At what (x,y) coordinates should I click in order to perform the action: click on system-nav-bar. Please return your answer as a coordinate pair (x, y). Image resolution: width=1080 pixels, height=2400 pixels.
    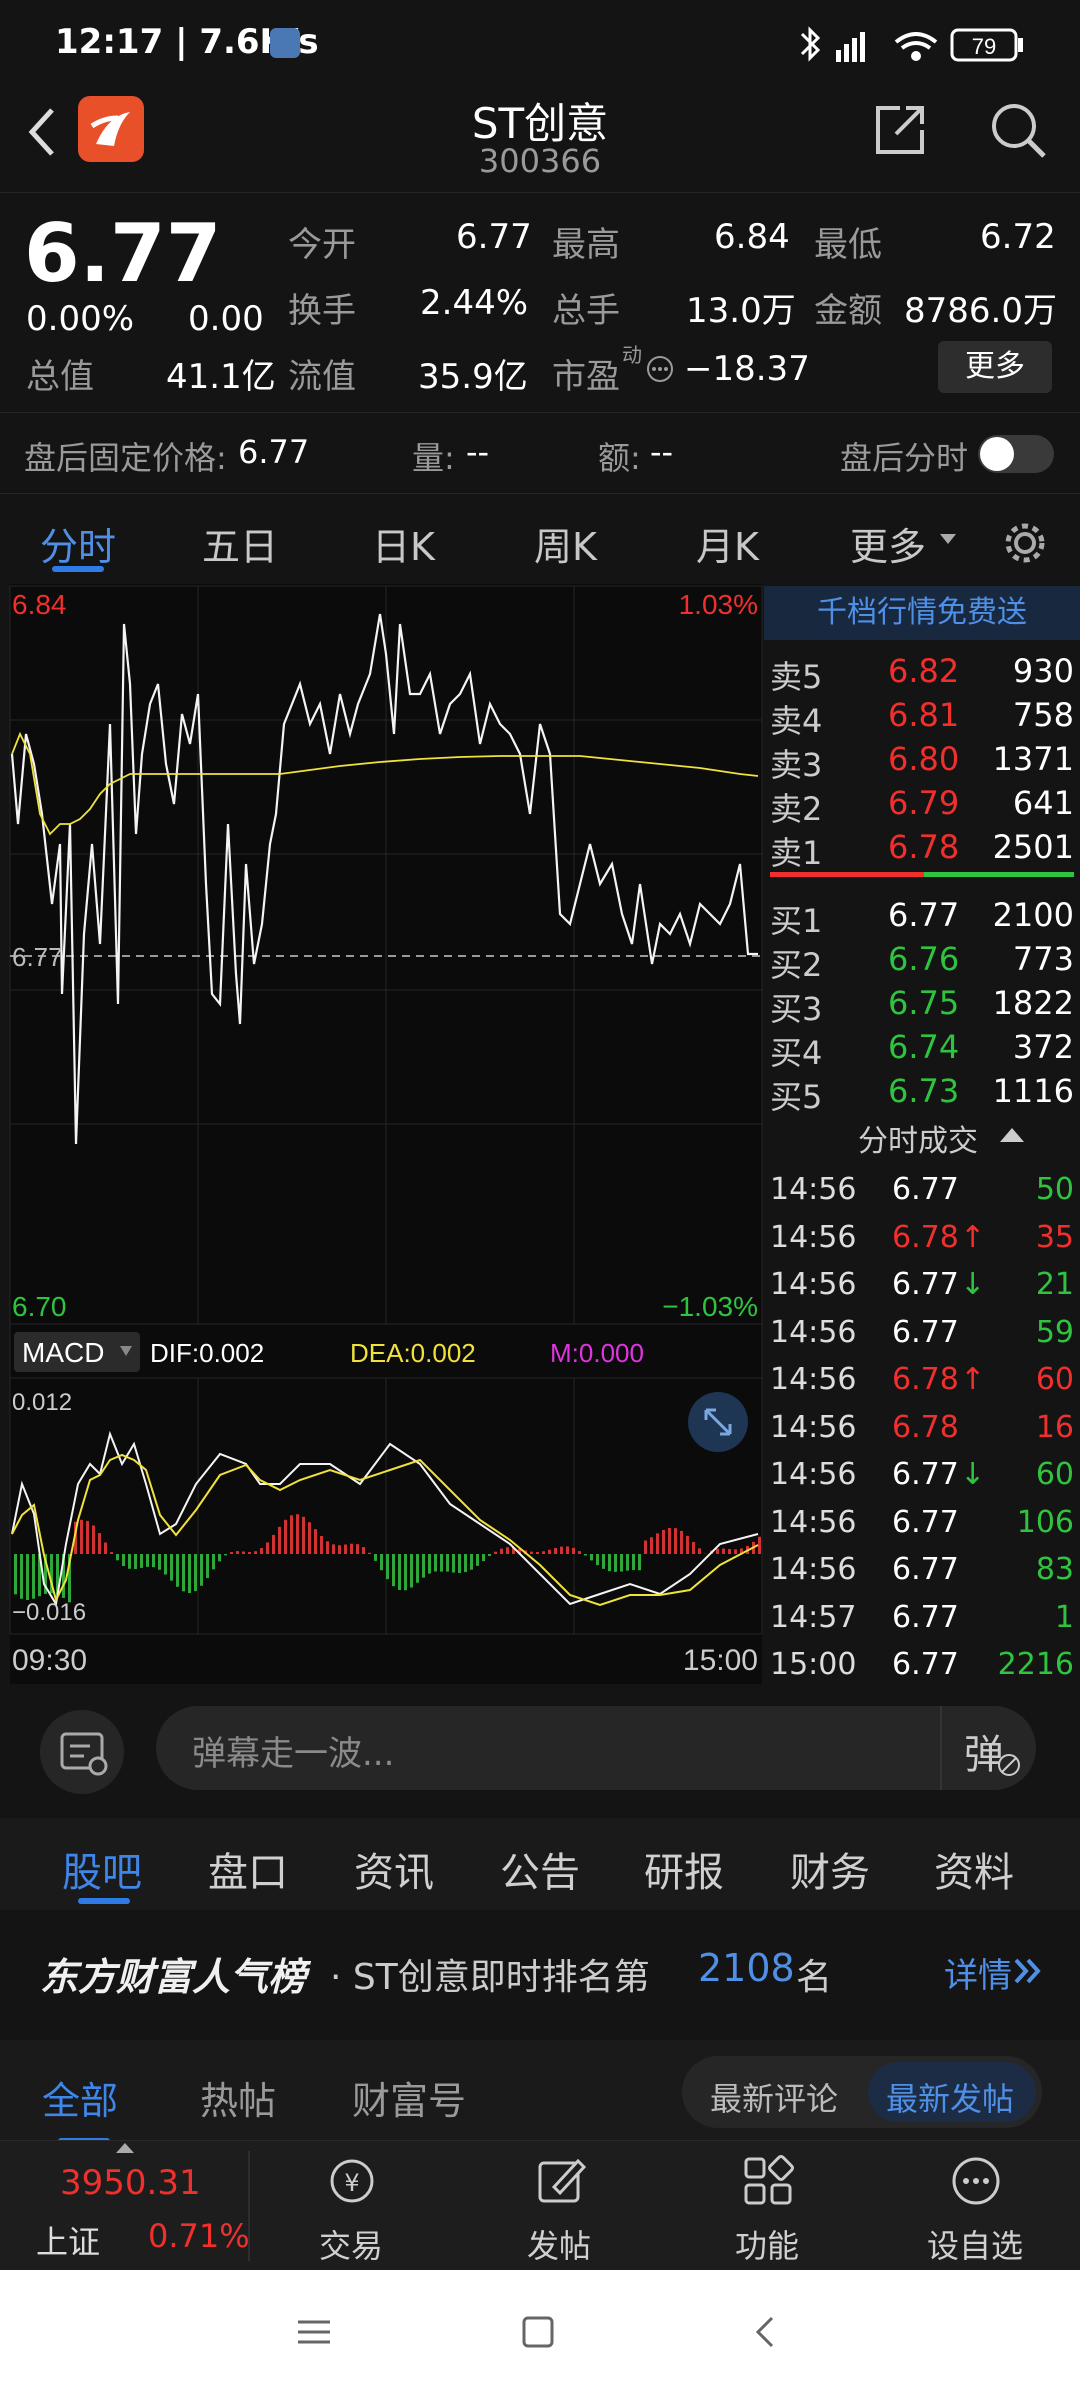
    Looking at the image, I should click on (540, 2335).